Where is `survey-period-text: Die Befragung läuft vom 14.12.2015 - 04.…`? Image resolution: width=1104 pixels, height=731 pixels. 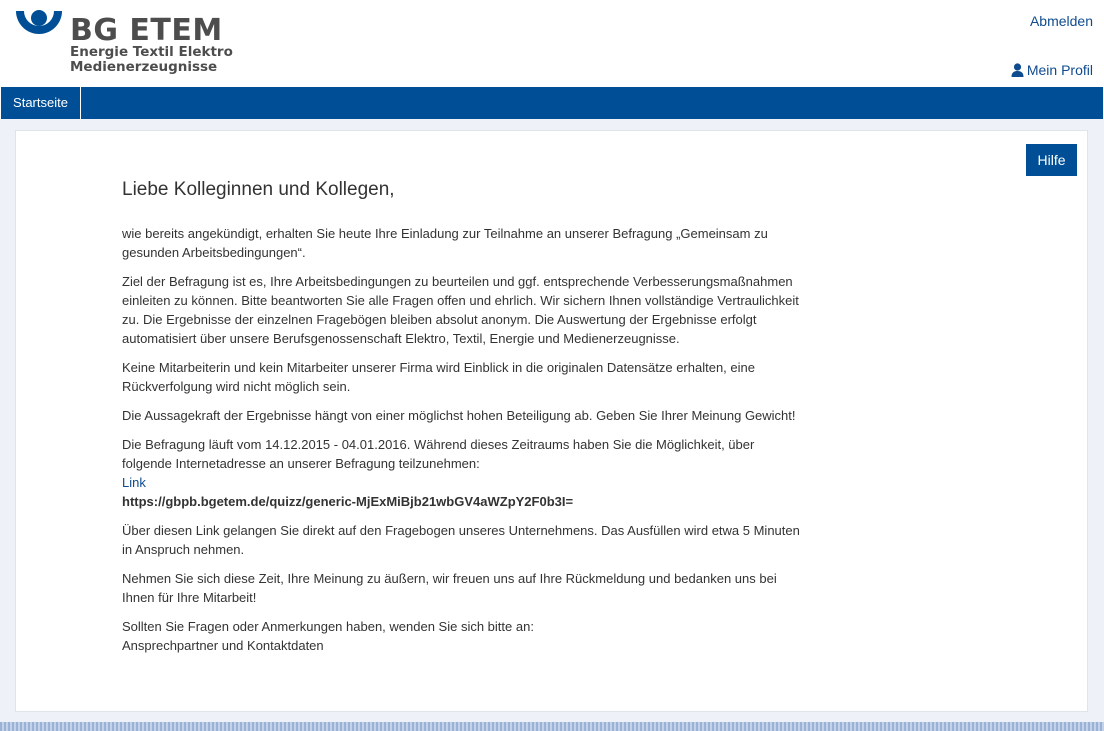 survey-period-text: Die Befragung läuft vom 14.12.2015 - 04.… is located at coordinates (438, 454).